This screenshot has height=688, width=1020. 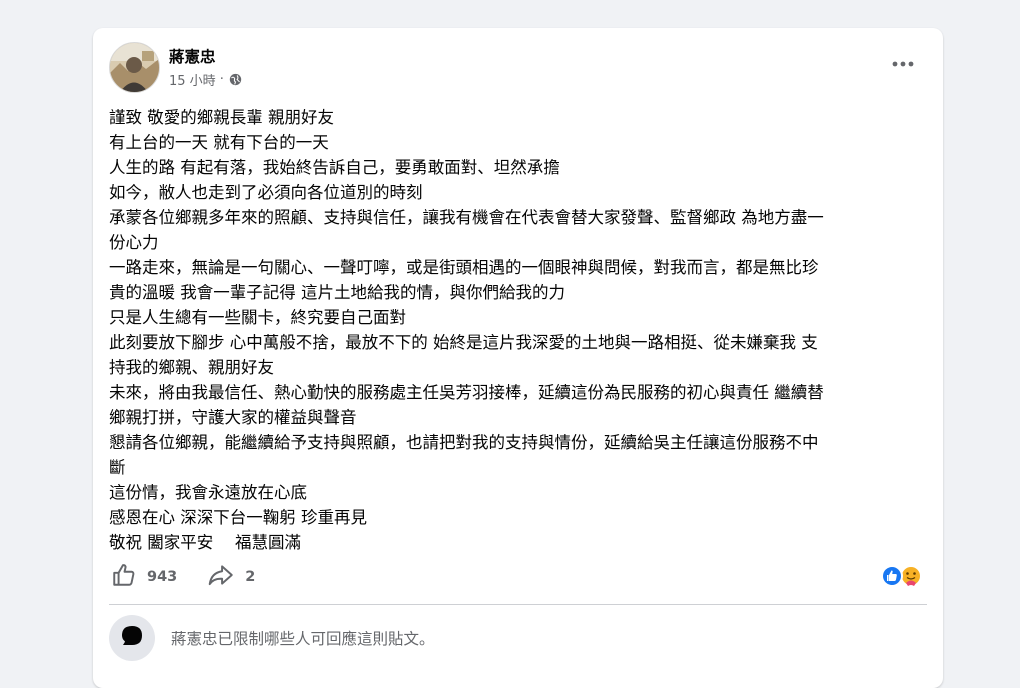 What do you see at coordinates (233, 417) in the screenshot?
I see `post-line: 鄉親打拼，守護大家的權益與聲音` at bounding box center [233, 417].